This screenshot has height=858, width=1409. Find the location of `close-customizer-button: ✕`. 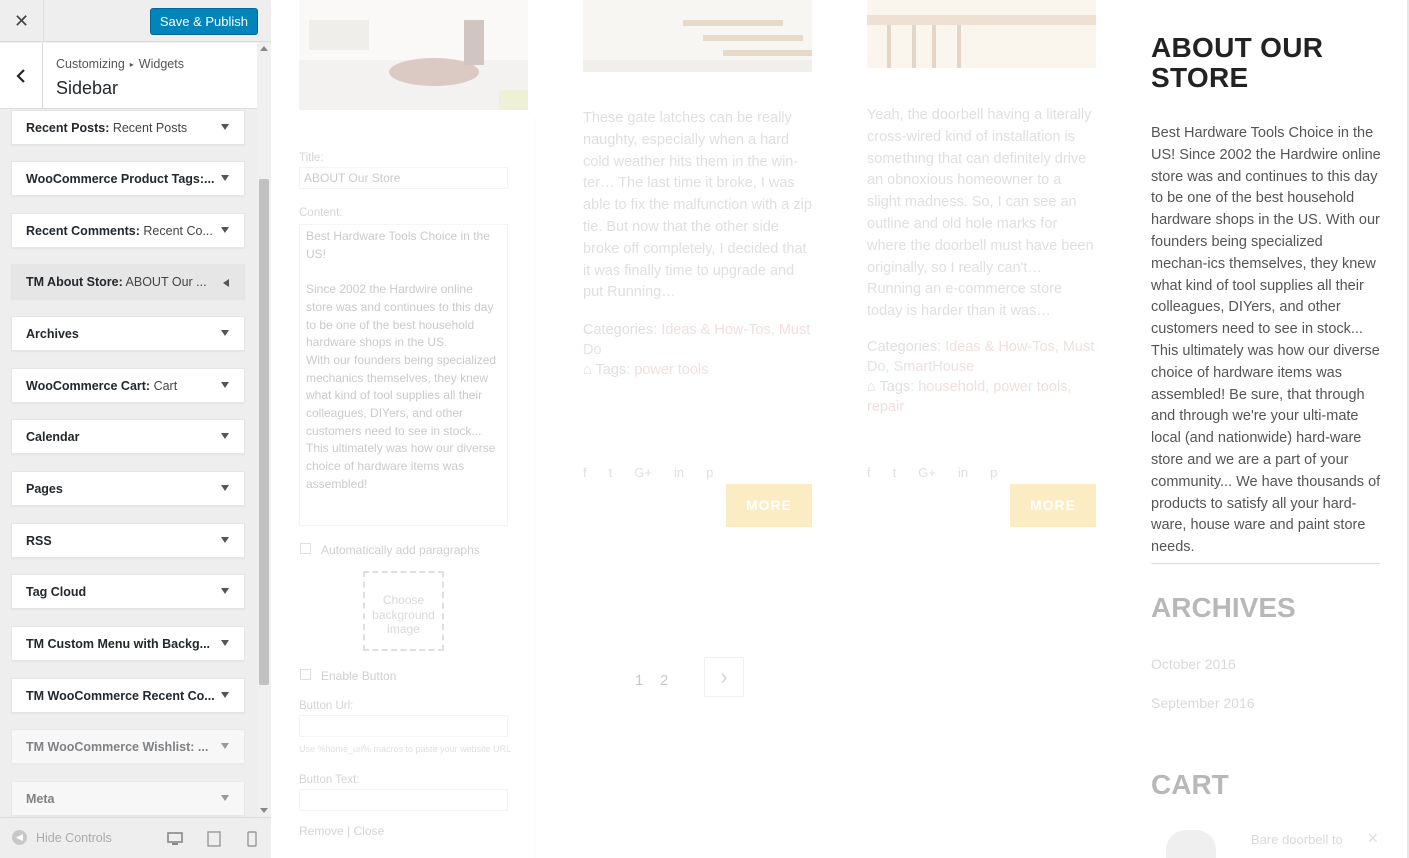

close-customizer-button: ✕ is located at coordinates (22, 21).